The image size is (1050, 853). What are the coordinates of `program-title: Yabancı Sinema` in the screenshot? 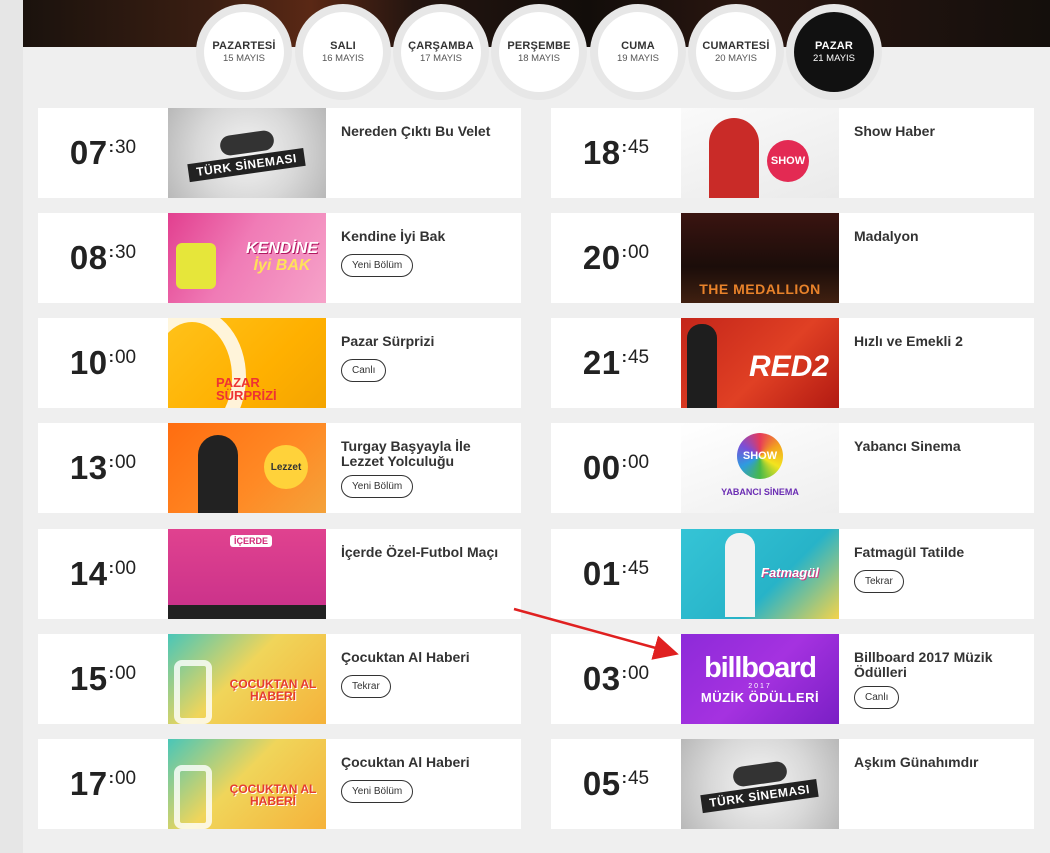 It's located at (939, 446).